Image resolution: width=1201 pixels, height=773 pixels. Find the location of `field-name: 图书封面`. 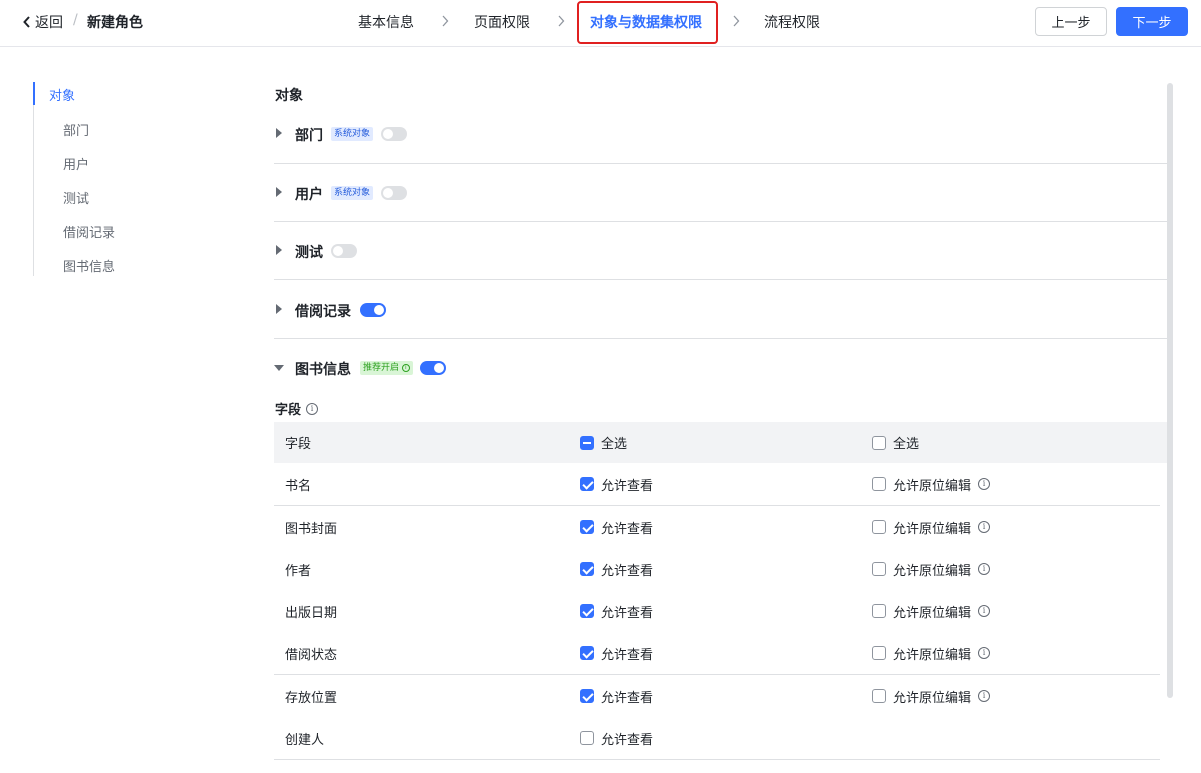

field-name: 图书封面 is located at coordinates (311, 529).